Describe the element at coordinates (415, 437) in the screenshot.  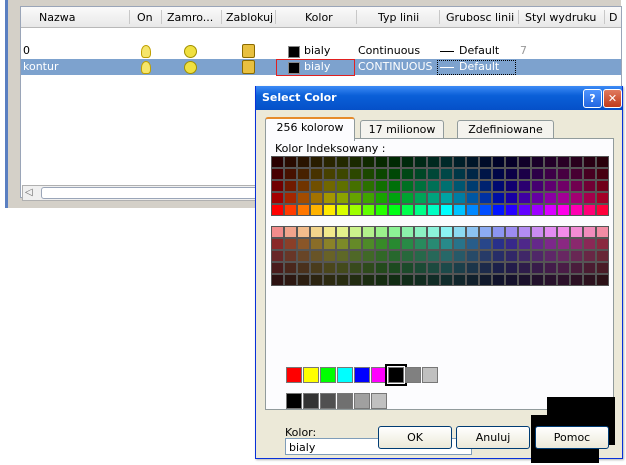
I see `ok-button: OK` at that location.